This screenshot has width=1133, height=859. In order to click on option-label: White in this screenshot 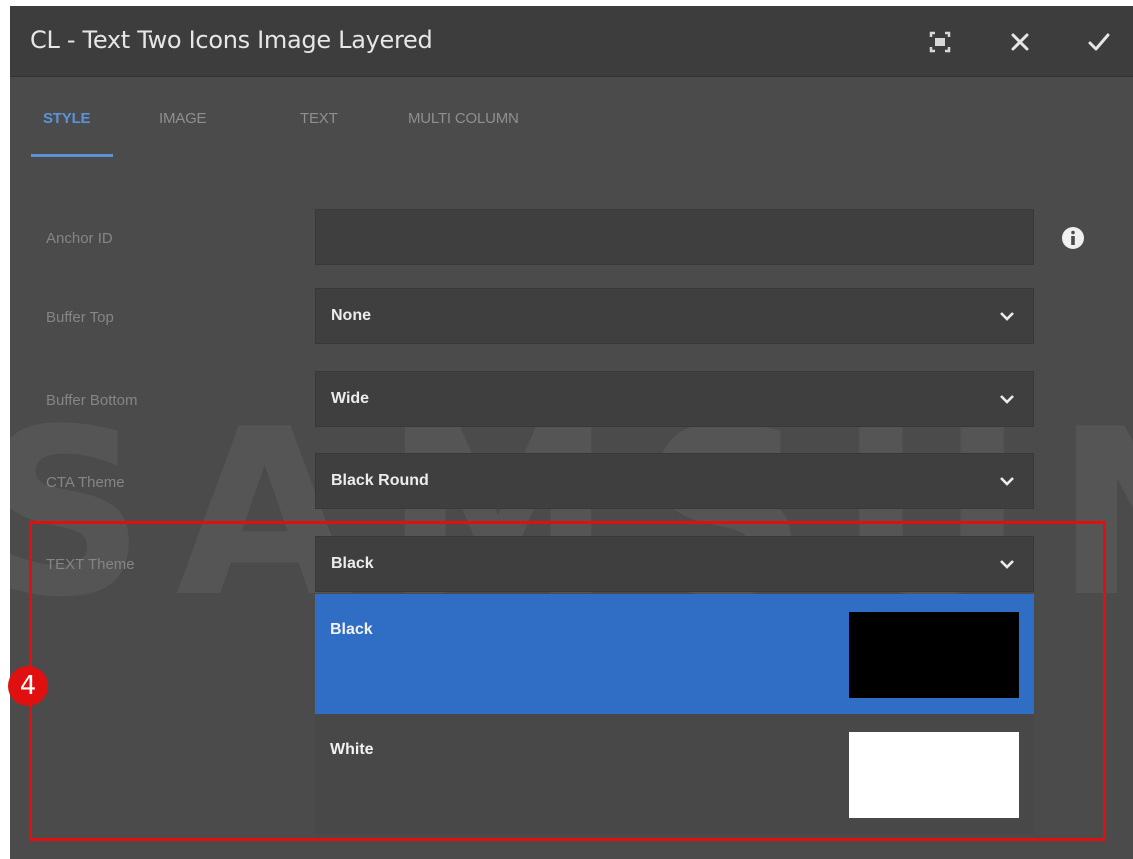, I will do `click(352, 749)`.